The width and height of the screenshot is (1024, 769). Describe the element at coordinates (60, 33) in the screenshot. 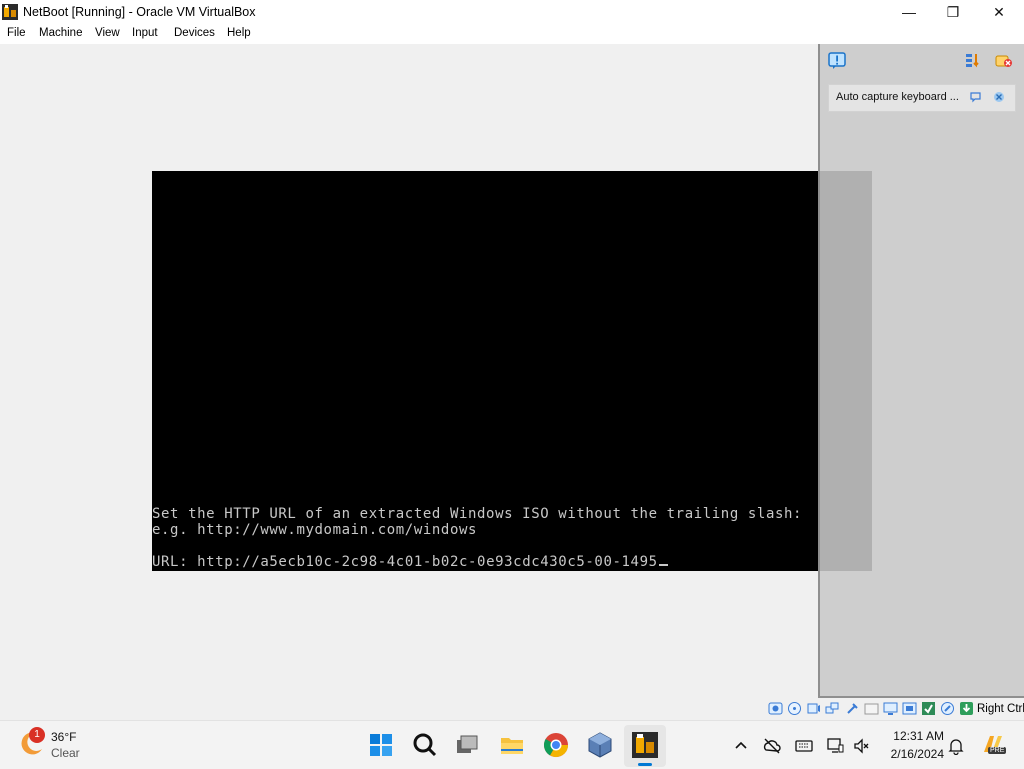

I see `menu-machine: Machine` at that location.